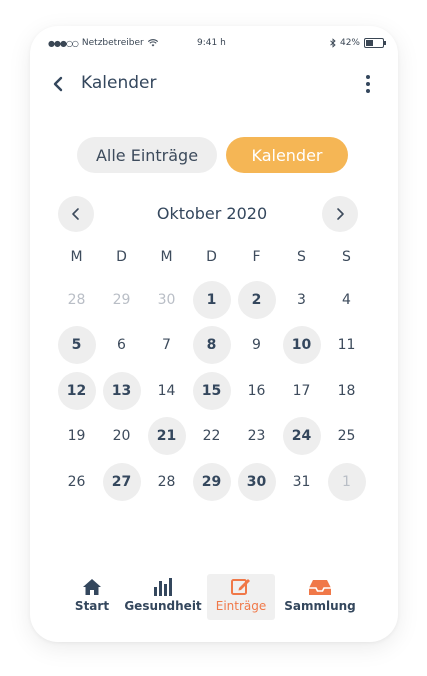 This screenshot has height=676, width=427. I want to click on weekday-label: F, so click(256, 257).